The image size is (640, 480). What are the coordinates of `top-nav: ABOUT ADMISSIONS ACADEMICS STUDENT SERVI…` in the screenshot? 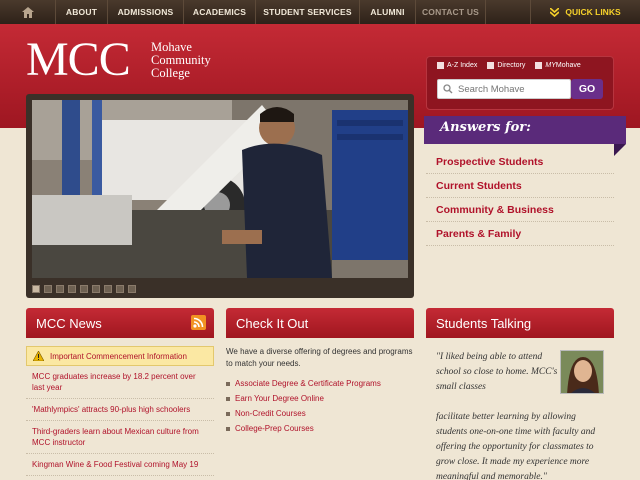 It's located at (320, 12).